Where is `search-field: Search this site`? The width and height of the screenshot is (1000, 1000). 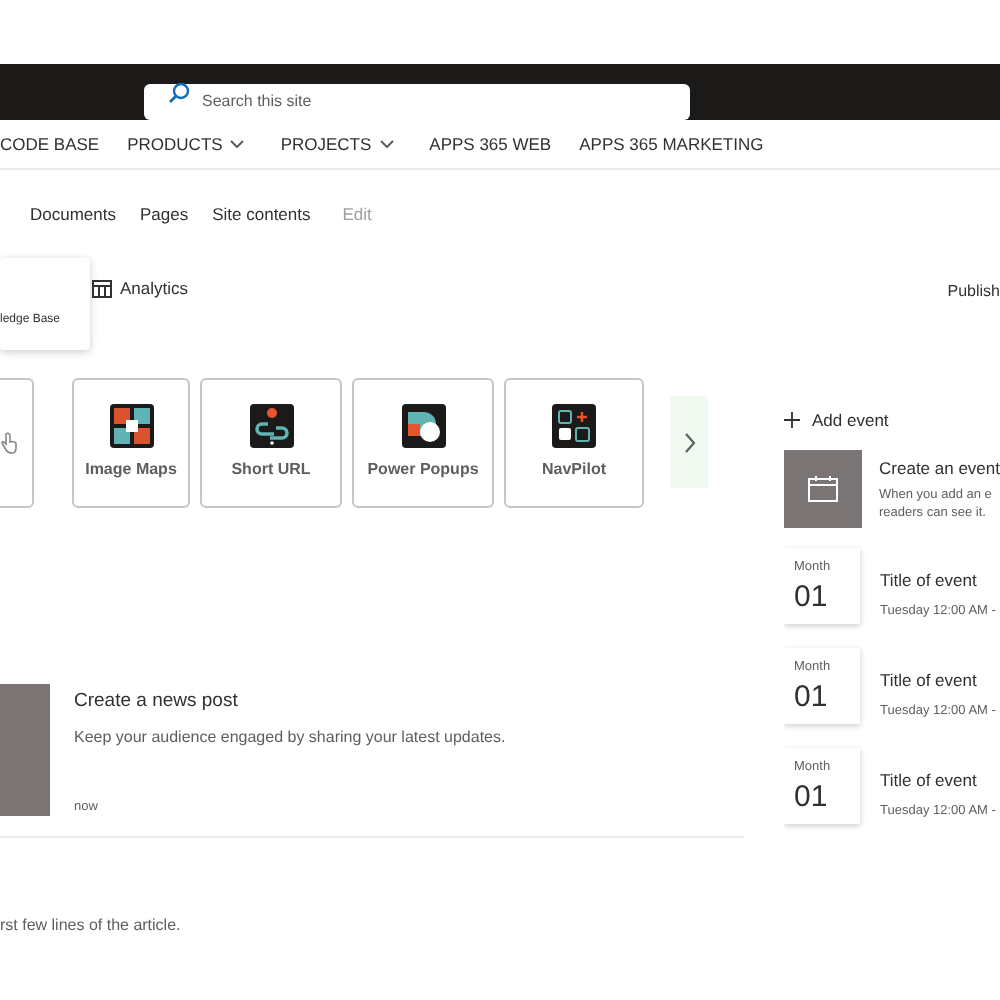
search-field: Search this site is located at coordinates (417, 101).